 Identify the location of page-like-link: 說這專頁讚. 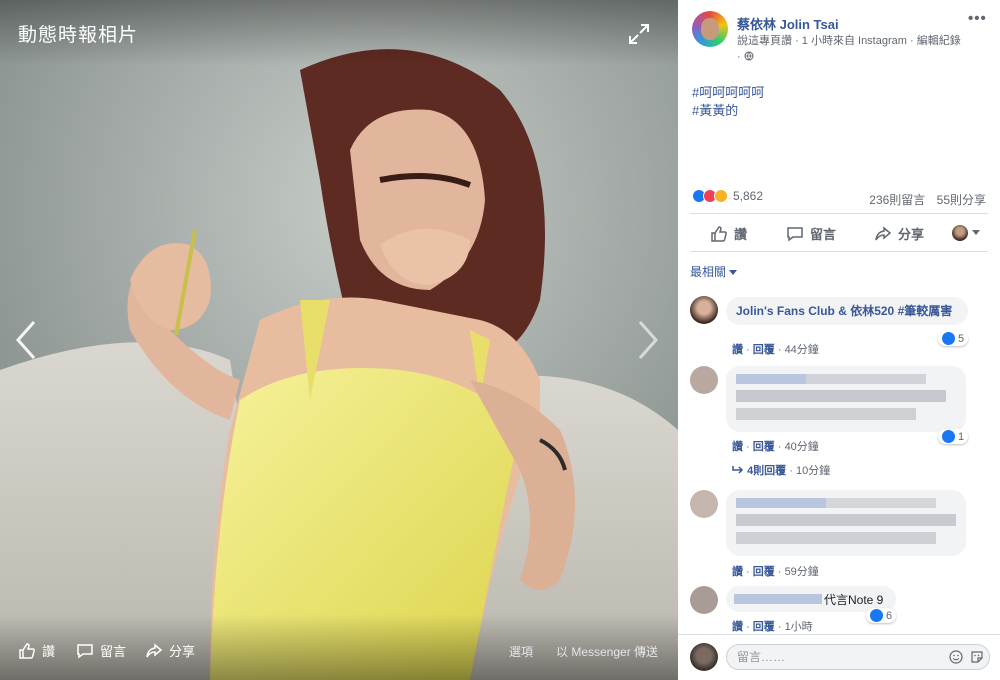
(764, 41).